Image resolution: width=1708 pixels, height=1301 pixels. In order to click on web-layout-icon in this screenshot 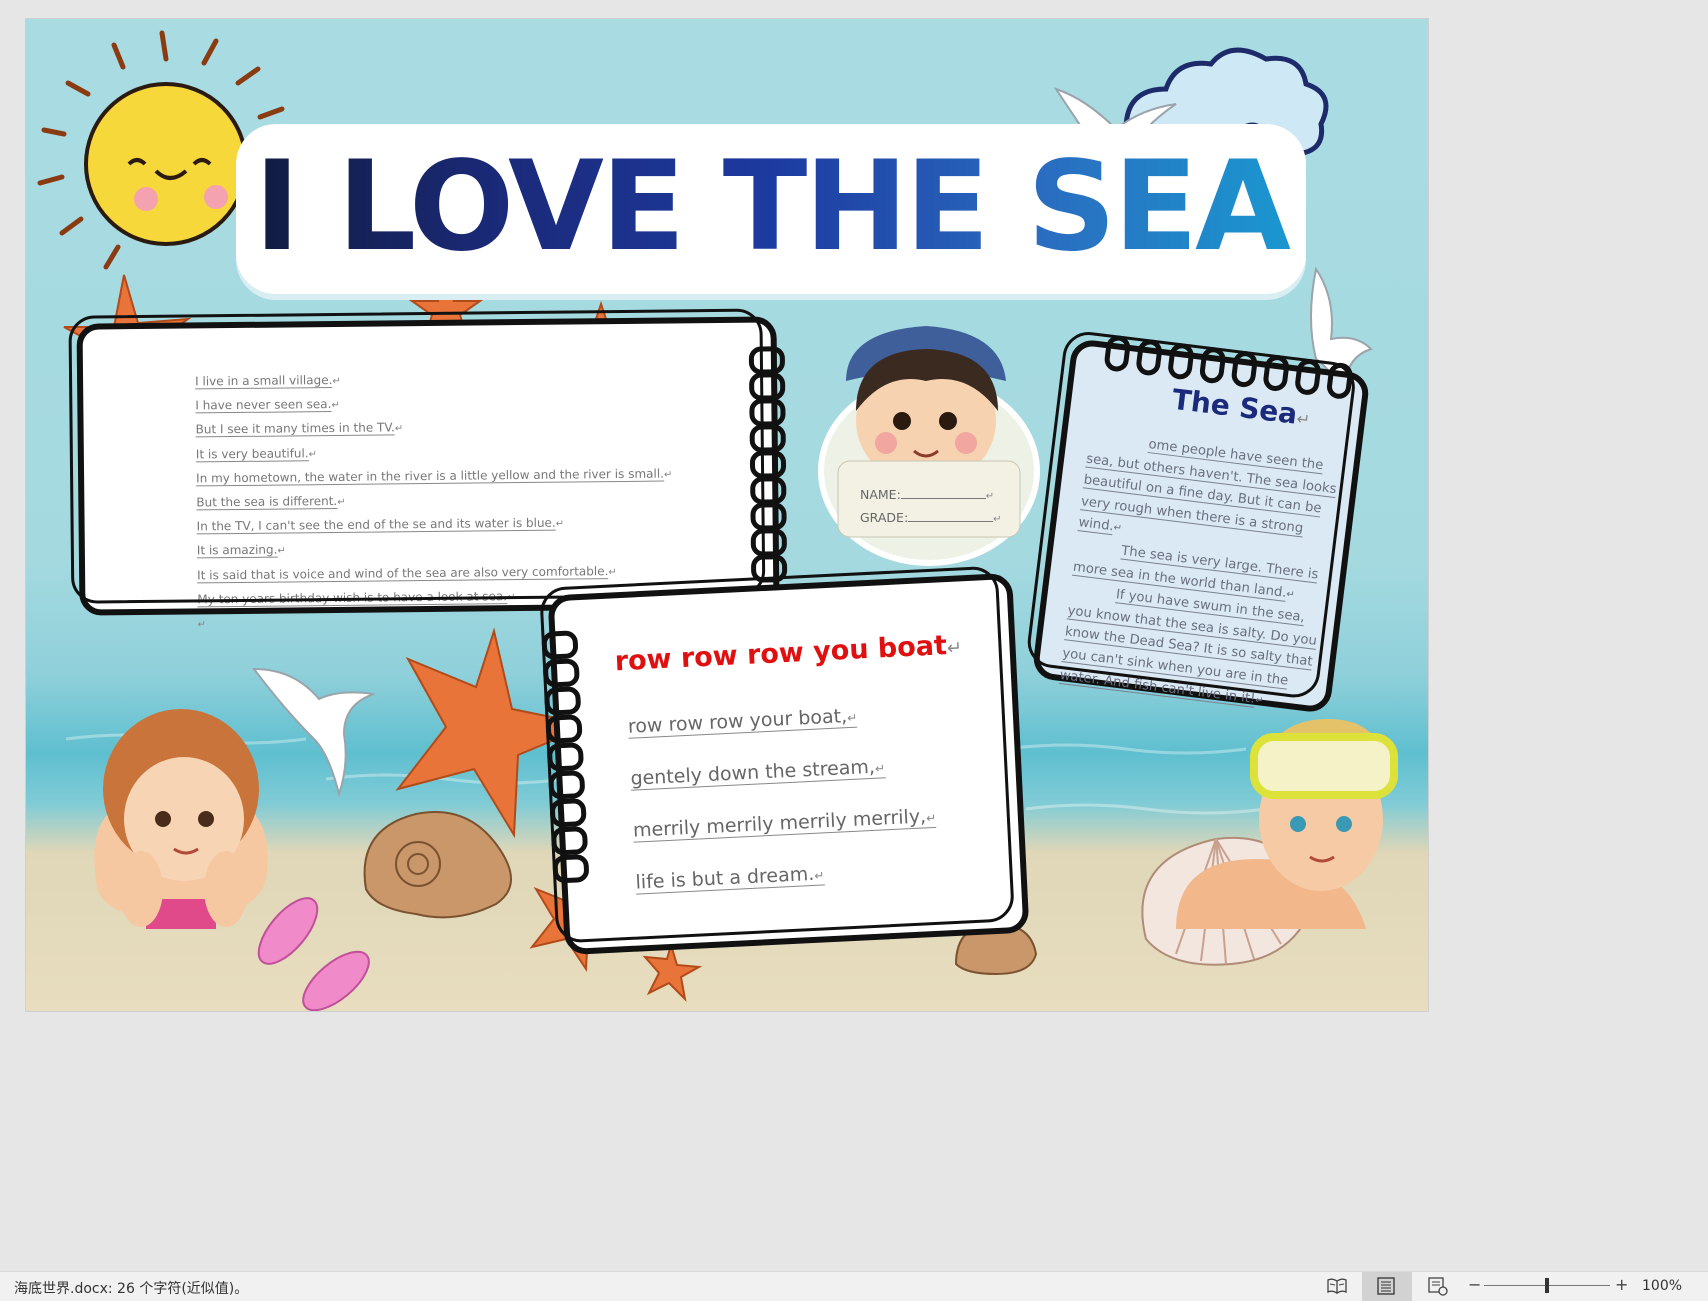, I will do `click(1438, 1286)`.